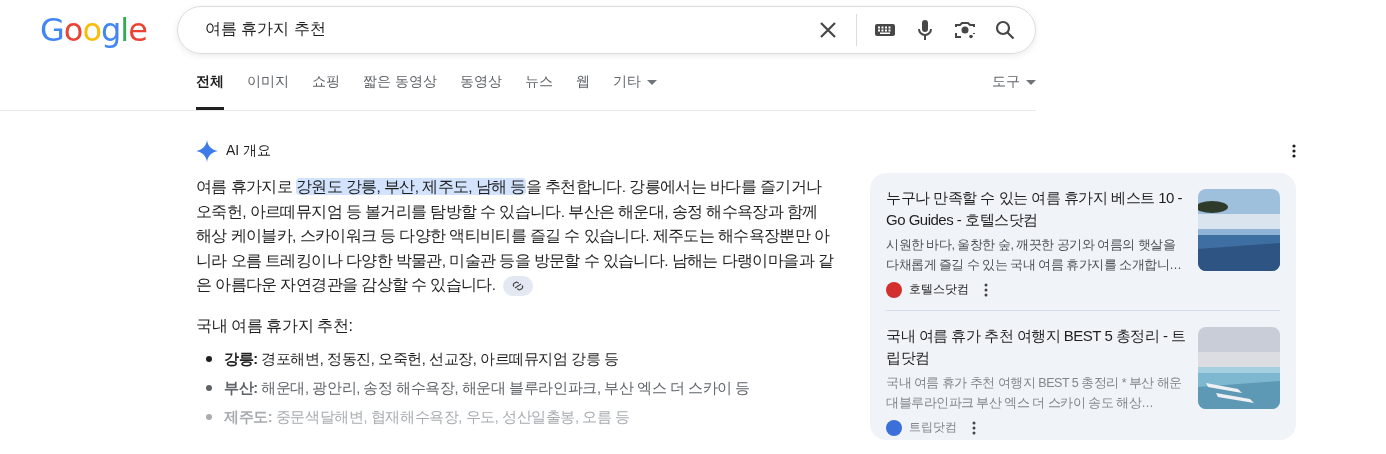 This screenshot has height=454, width=1386. I want to click on source-link: 국내 여름 휴가 추천 여행지 BEST 5 총정리 - 트립닷컴, so click(1036, 347).